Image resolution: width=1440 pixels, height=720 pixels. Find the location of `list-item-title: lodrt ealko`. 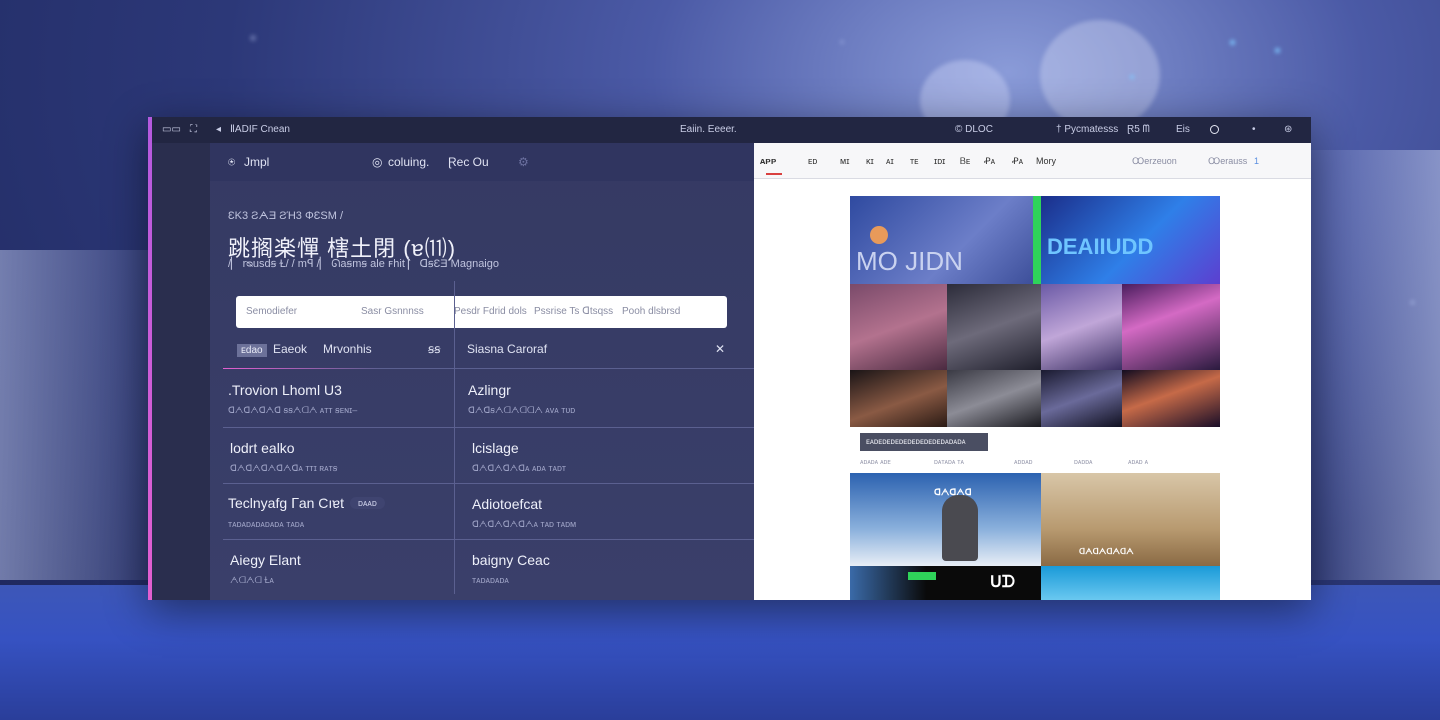

list-item-title: lodrt ealko is located at coordinates (262, 448).